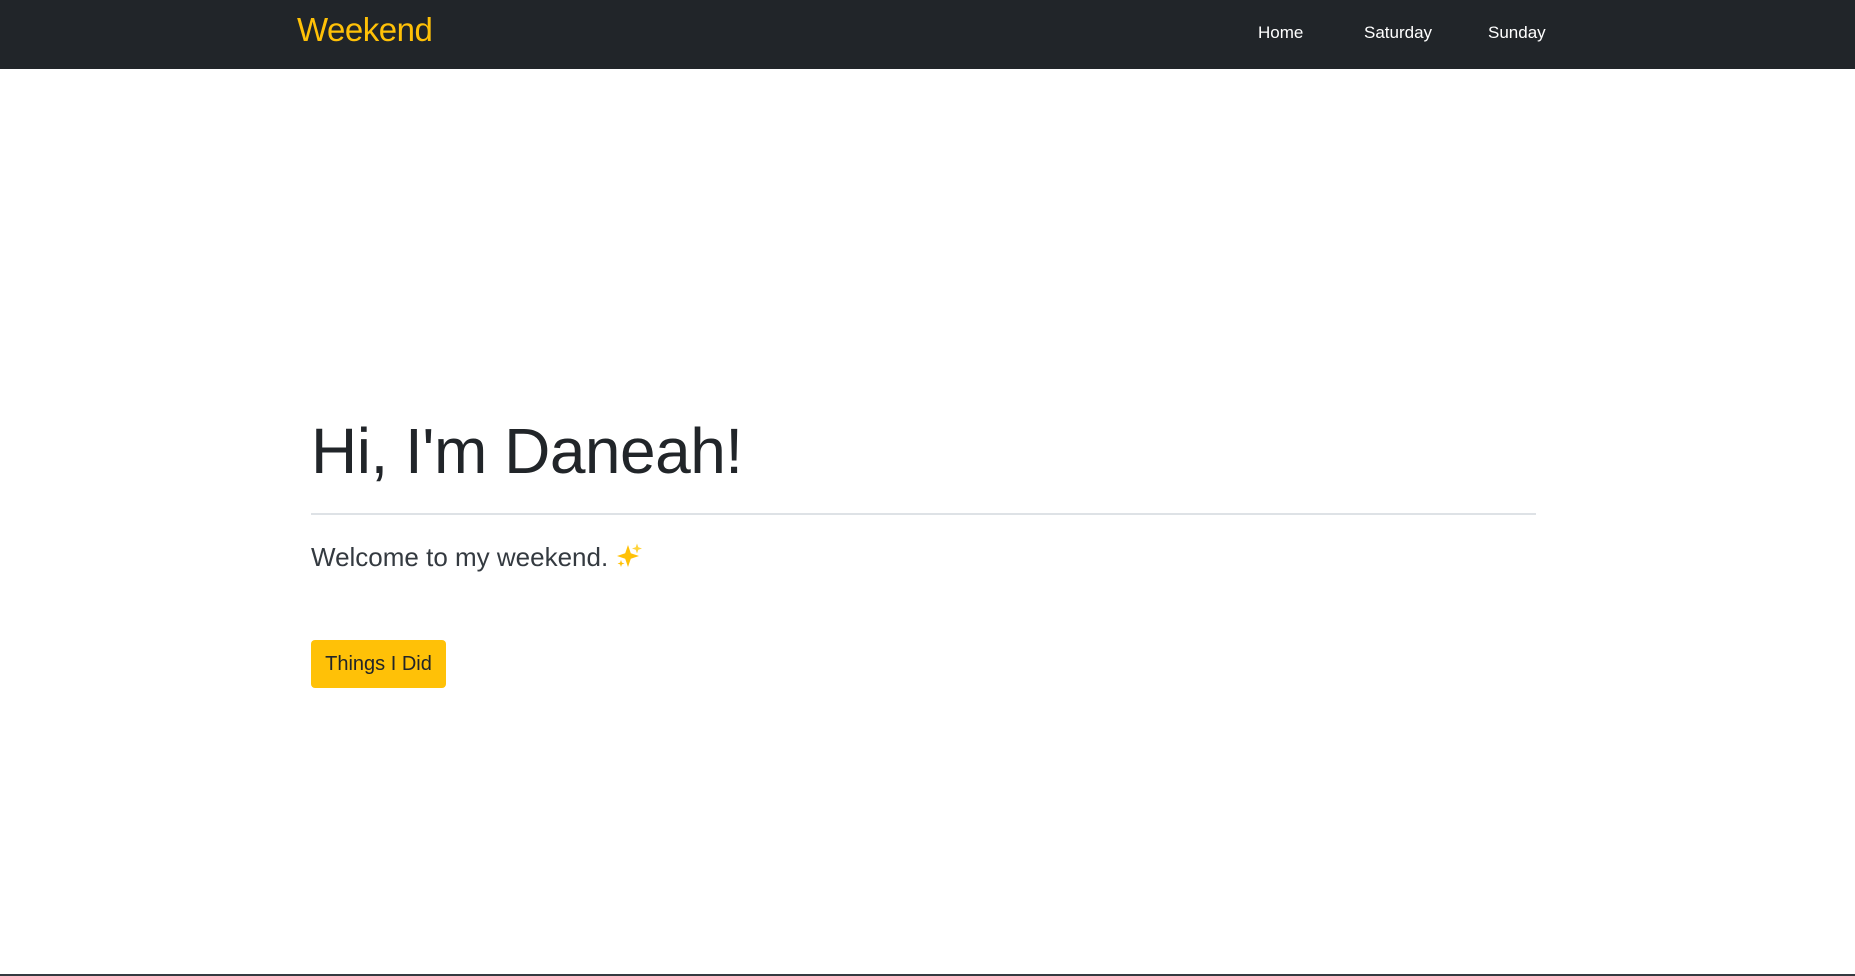  What do you see at coordinates (1280, 33) in the screenshot?
I see `nav-link-home: Home` at bounding box center [1280, 33].